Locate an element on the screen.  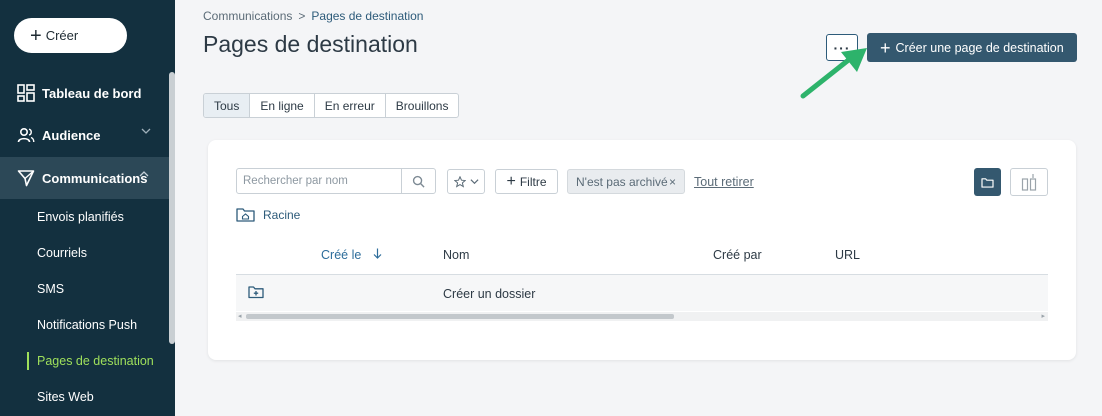
folder-root-crumb: Racine is located at coordinates (268, 214).